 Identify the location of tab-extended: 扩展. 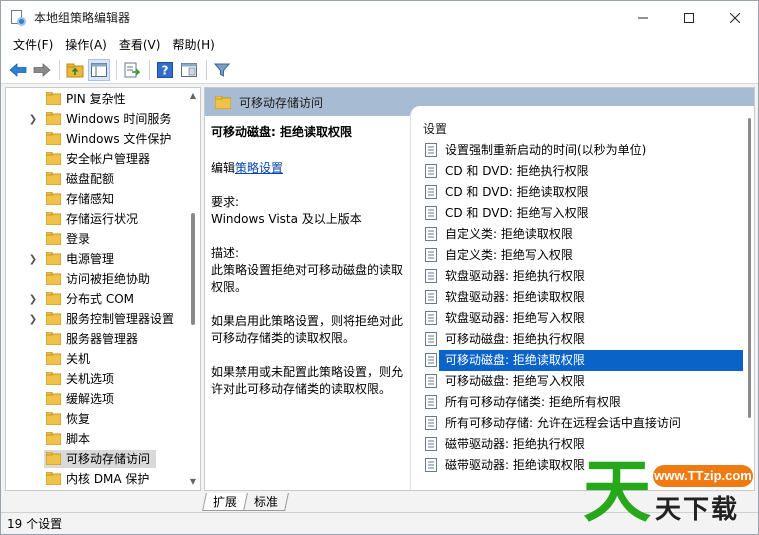
(225, 502).